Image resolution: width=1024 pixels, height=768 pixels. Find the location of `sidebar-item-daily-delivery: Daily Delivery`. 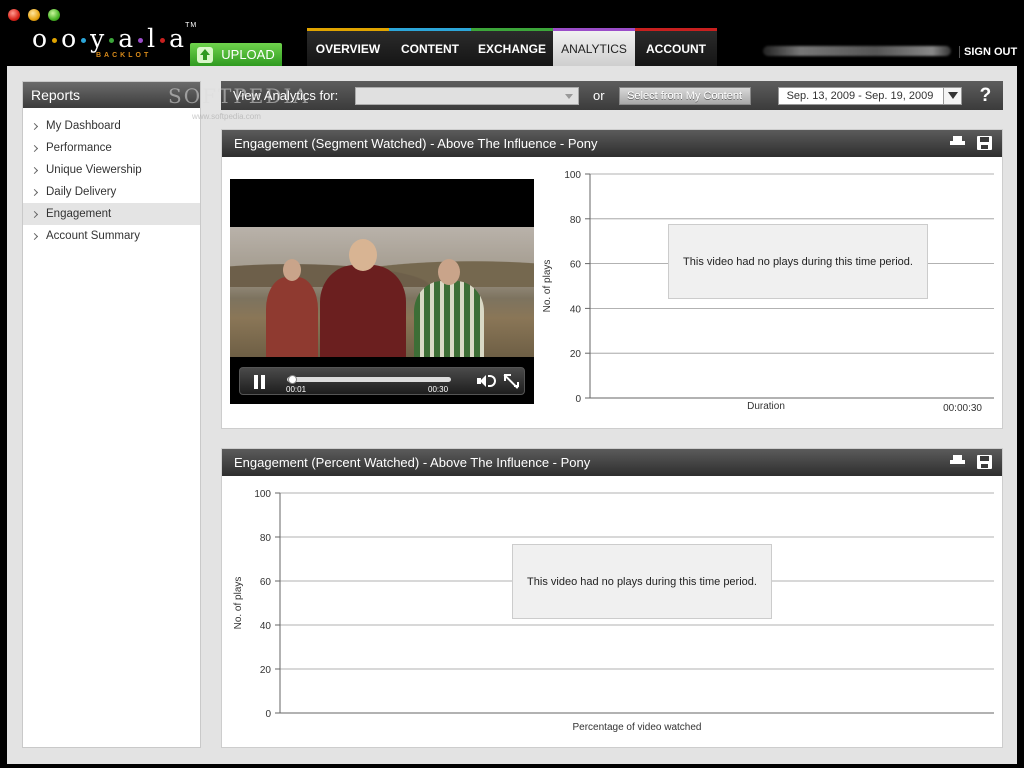

sidebar-item-daily-delivery: Daily Delivery is located at coordinates (111, 192).